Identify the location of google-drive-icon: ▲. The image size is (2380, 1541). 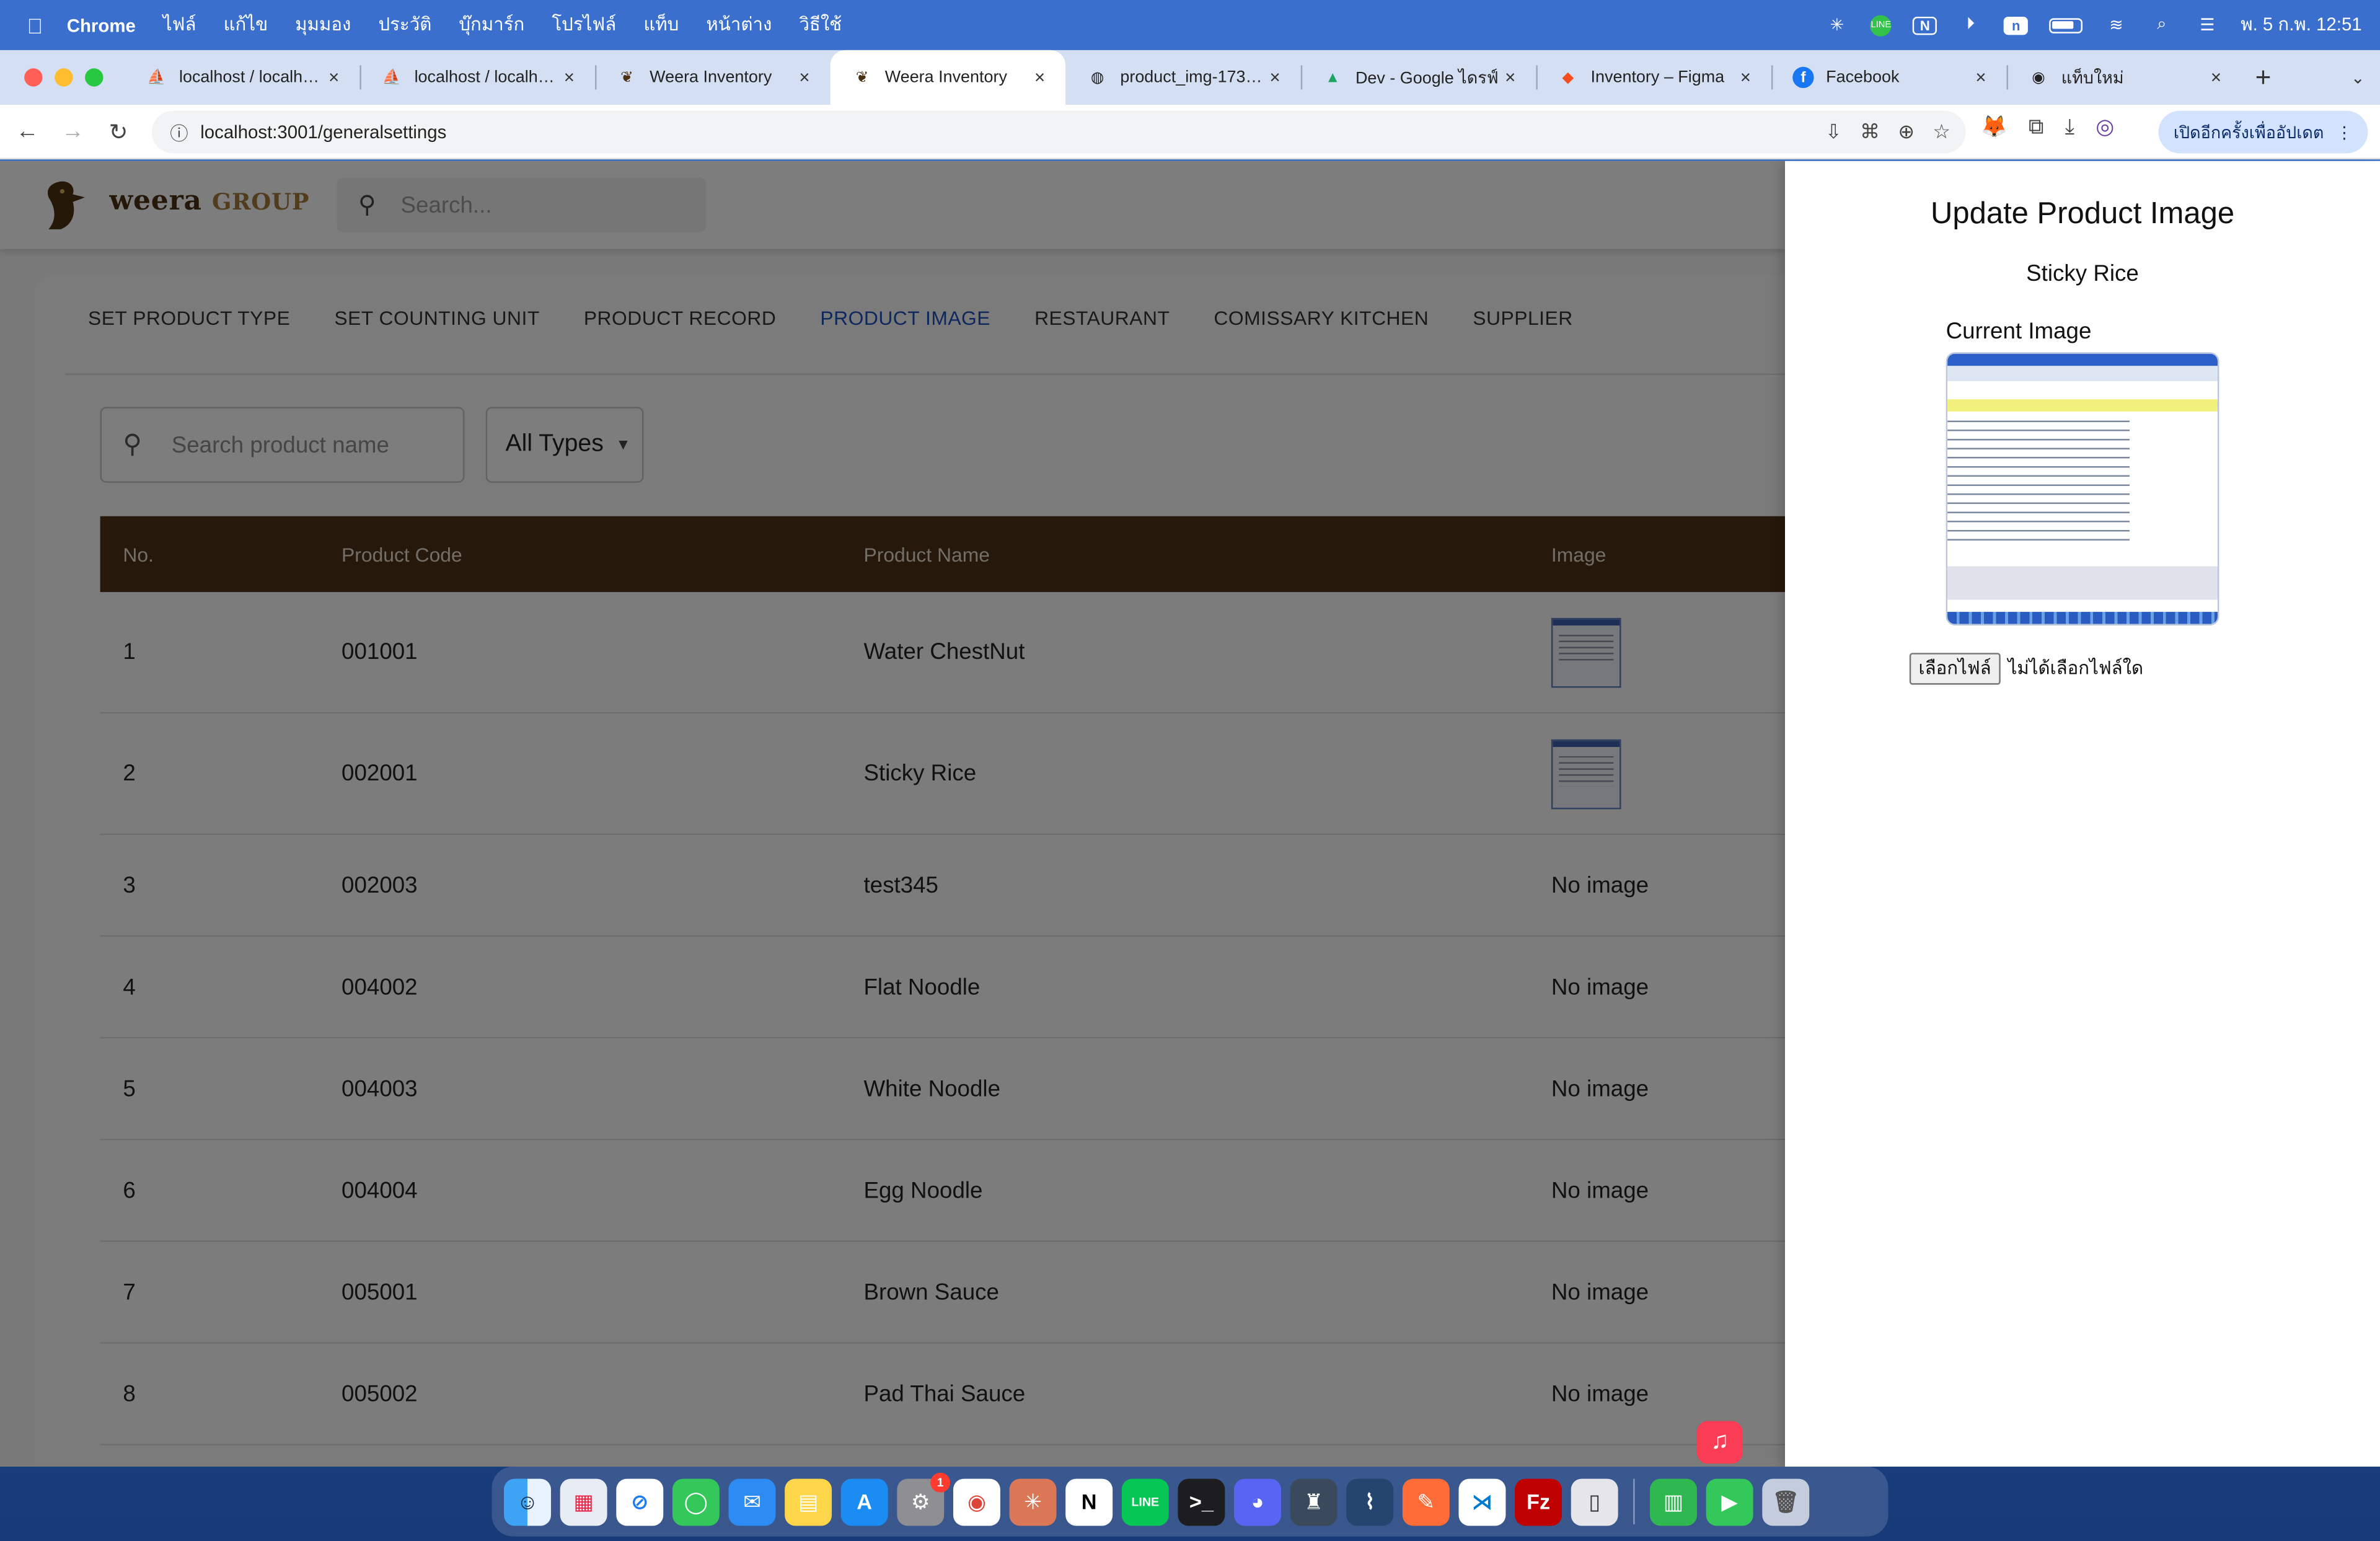
(1333, 77).